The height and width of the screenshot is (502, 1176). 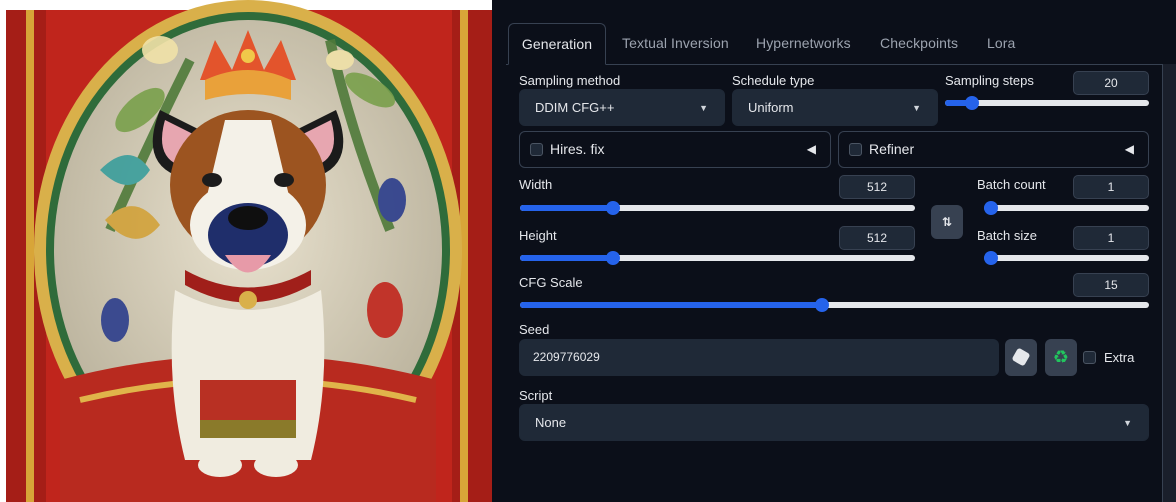 I want to click on sampling-steps-input: 20, so click(x=1111, y=83).